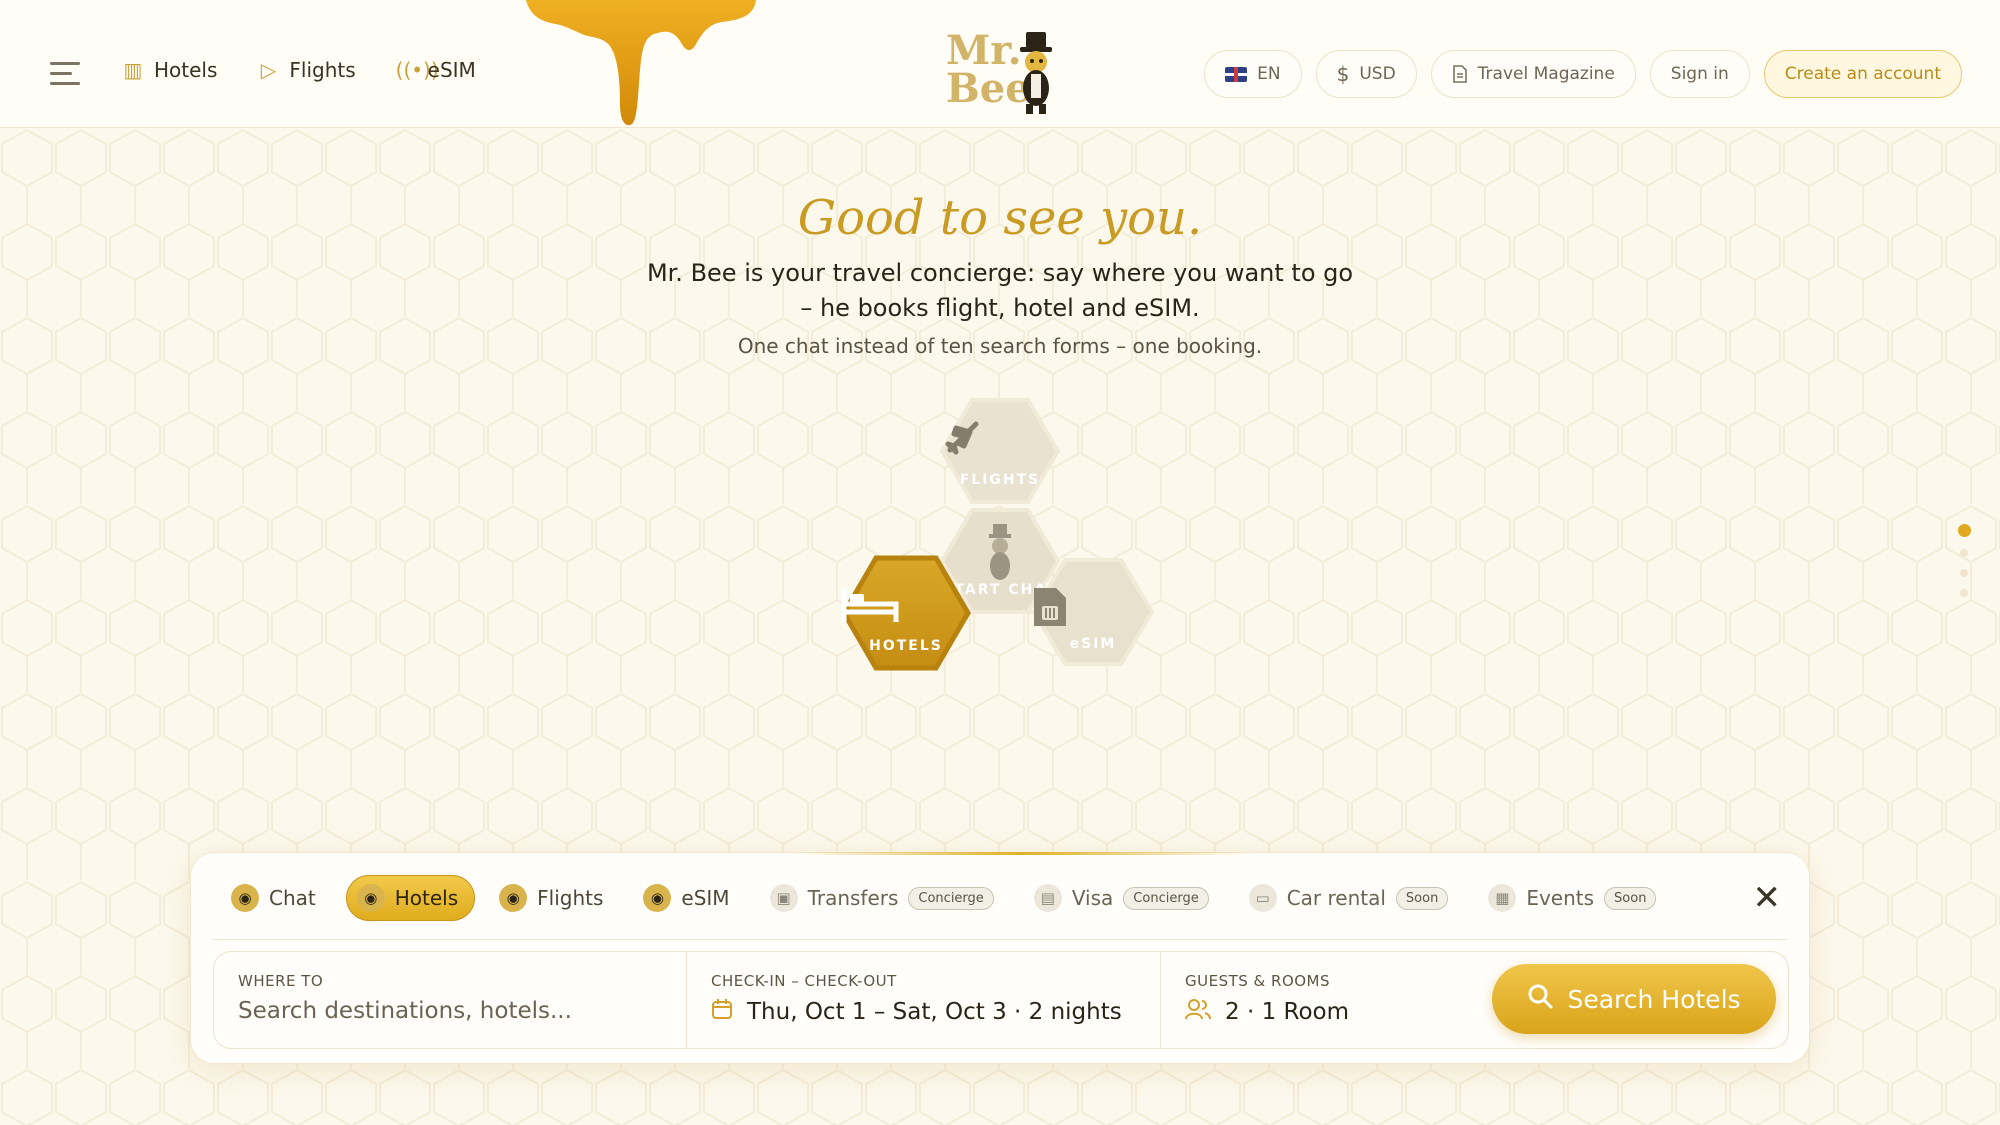 The height and width of the screenshot is (1125, 2000). I want to click on tab-car-rental-label: Car rental, so click(1336, 898).